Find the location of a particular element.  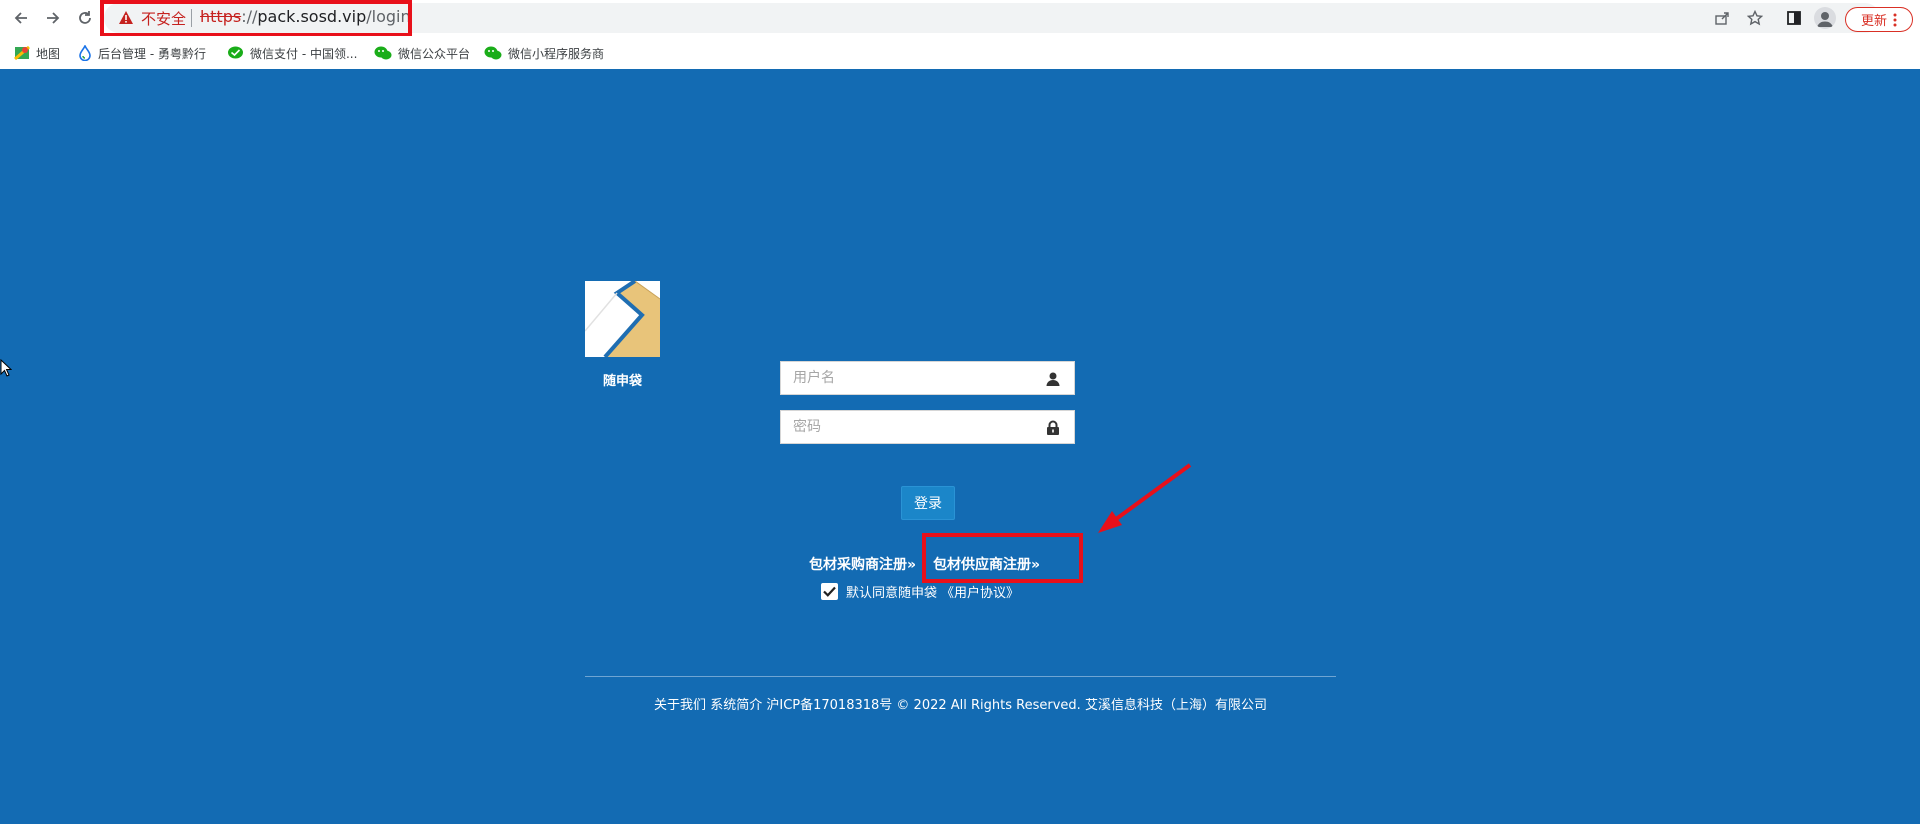

person-icon is located at coordinates (1825, 19).